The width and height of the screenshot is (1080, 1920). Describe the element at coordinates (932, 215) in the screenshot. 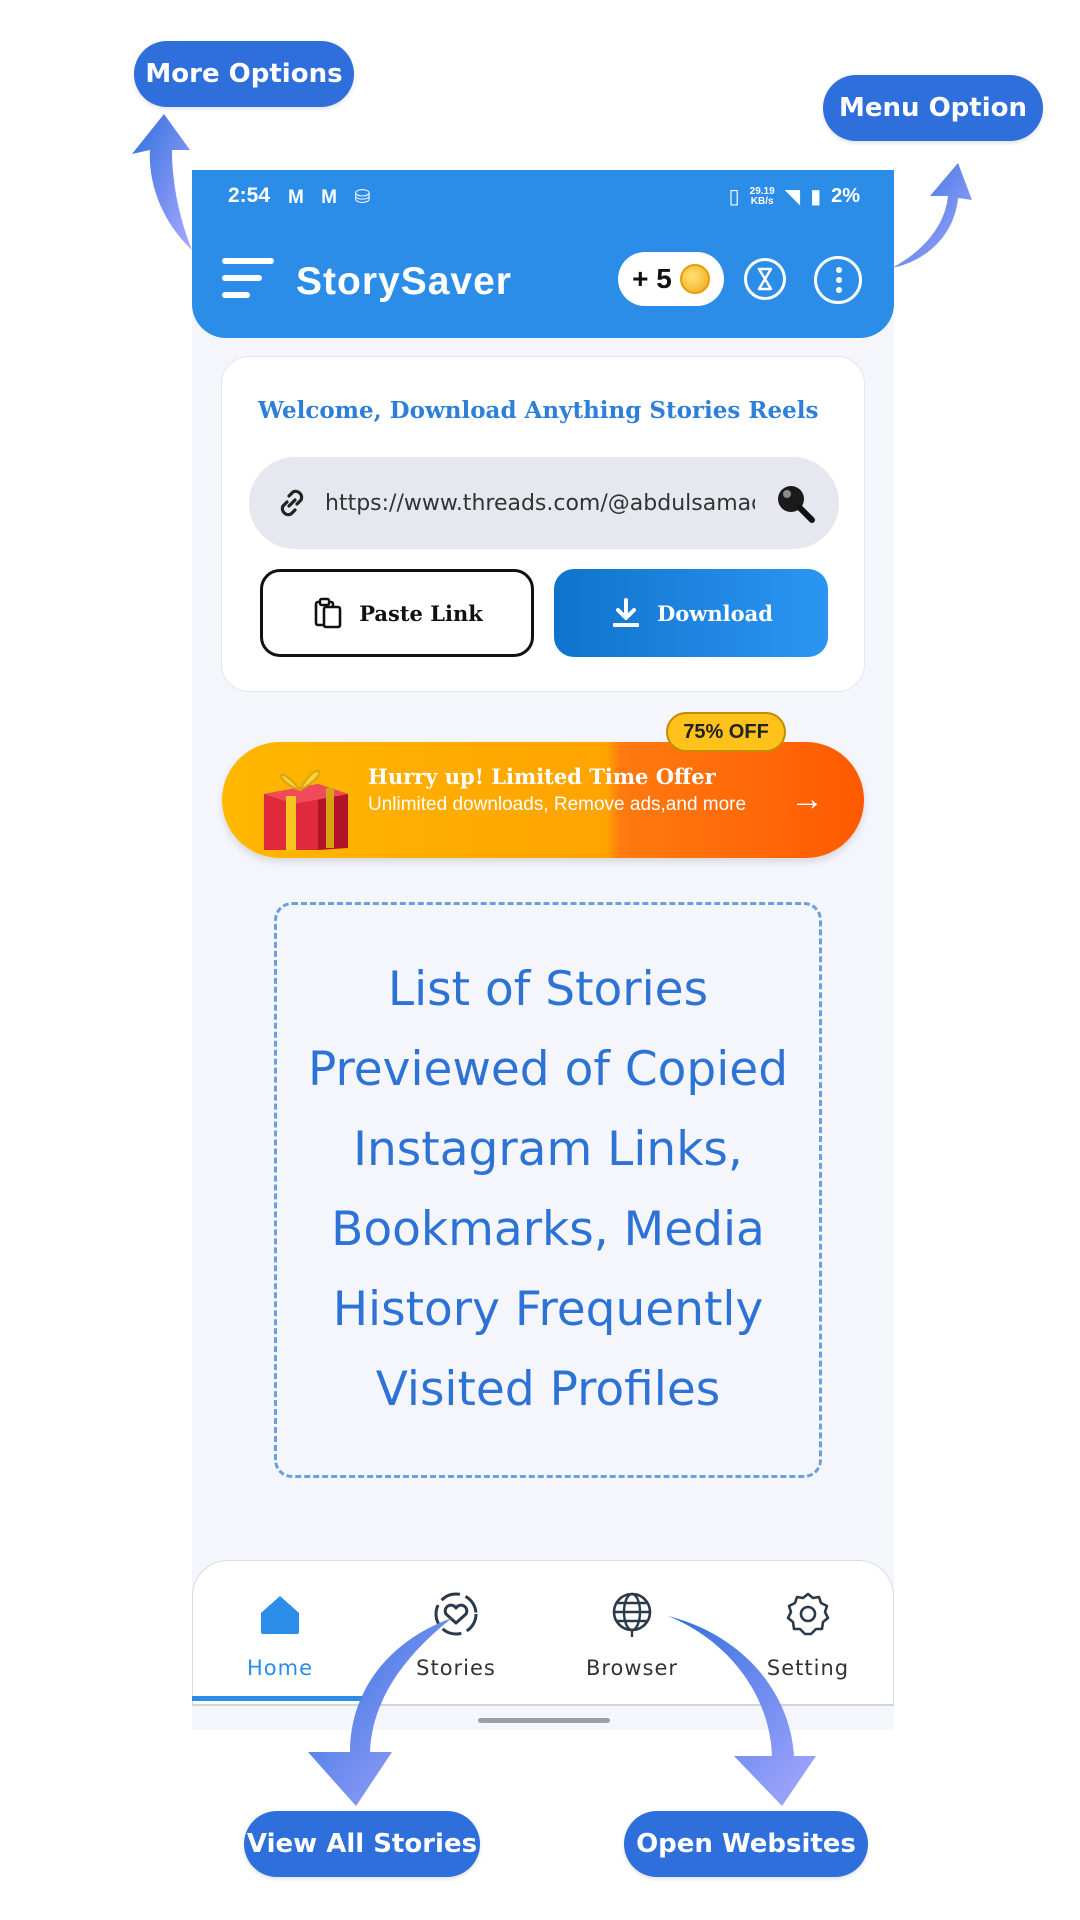

I see `menu-option-arrow` at that location.